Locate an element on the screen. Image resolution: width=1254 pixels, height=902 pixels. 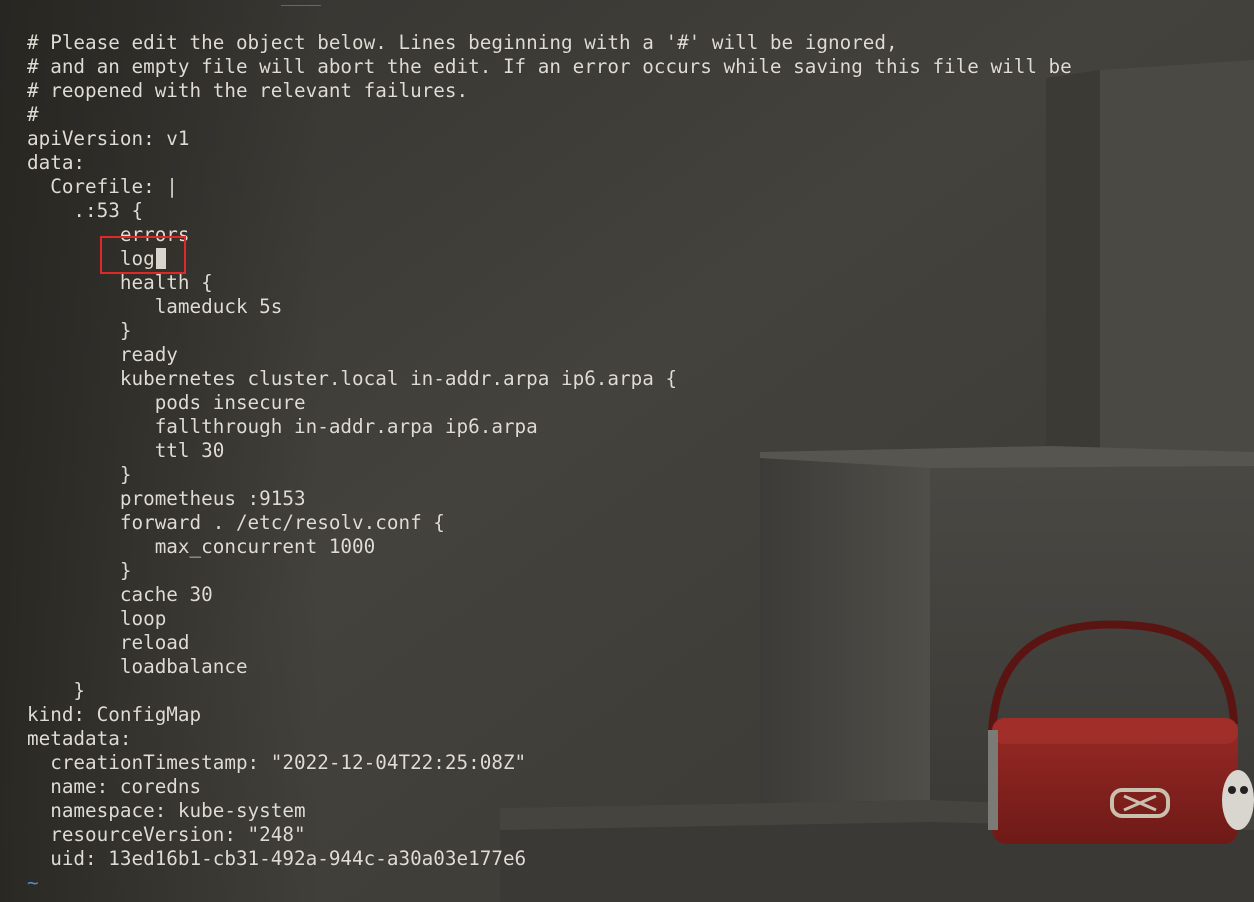
editor-line-text: metadata: is located at coordinates (79, 738).